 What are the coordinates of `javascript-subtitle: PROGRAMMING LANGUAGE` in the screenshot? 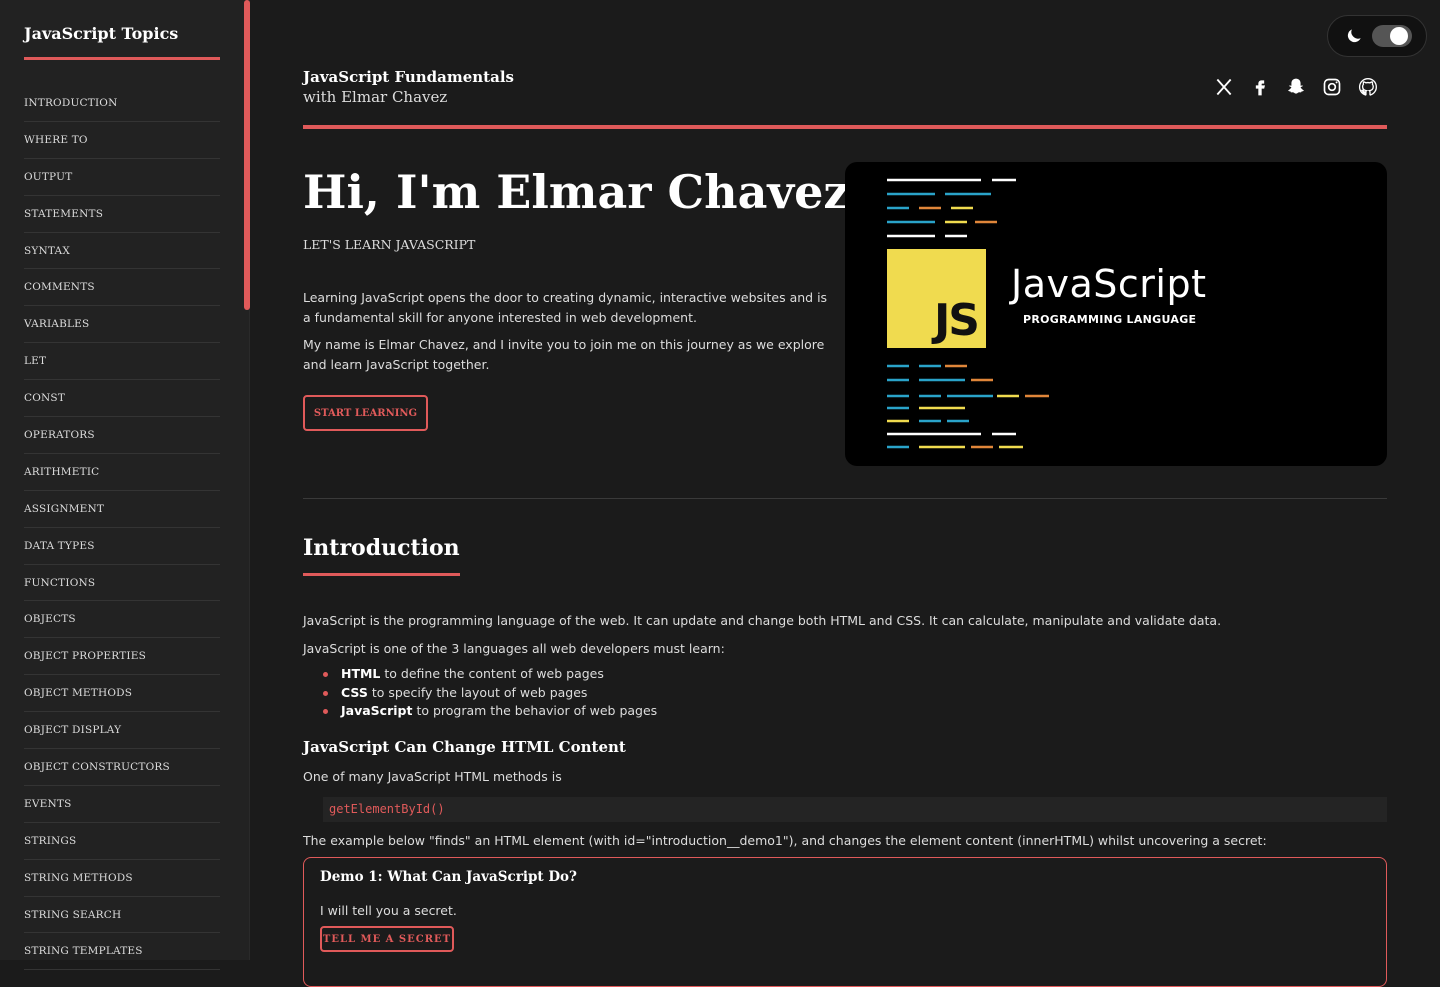 It's located at (1110, 319).